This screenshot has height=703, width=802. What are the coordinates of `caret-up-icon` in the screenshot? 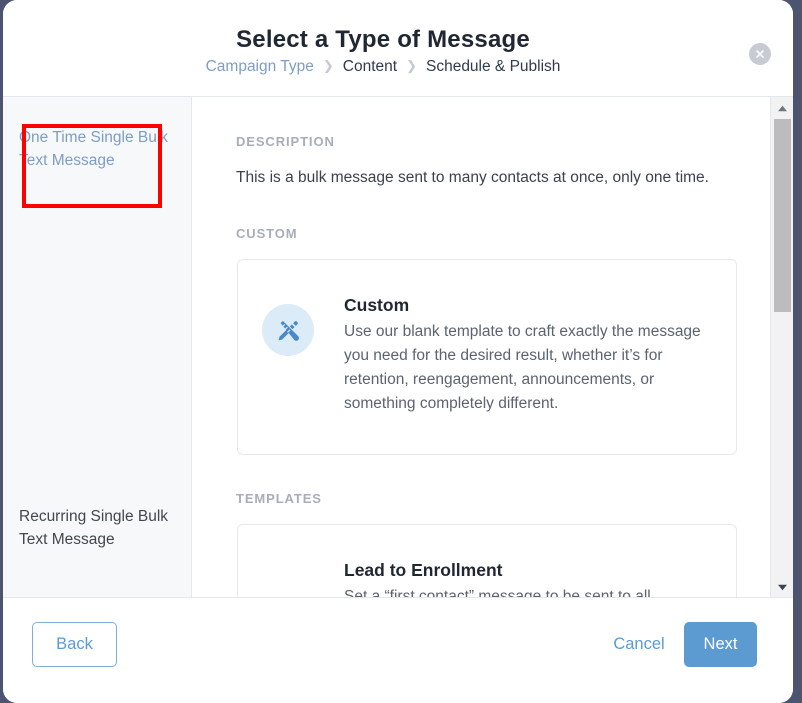 It's located at (782, 108).